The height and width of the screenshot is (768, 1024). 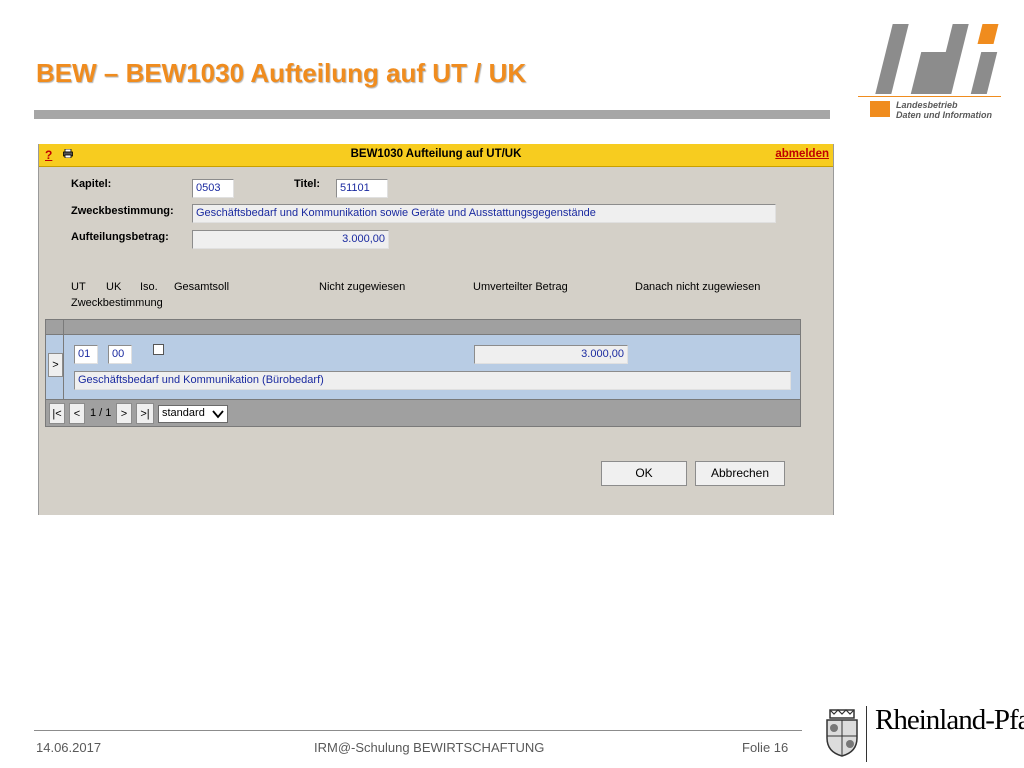 I want to click on prev-page-button: <, so click(x=77, y=413).